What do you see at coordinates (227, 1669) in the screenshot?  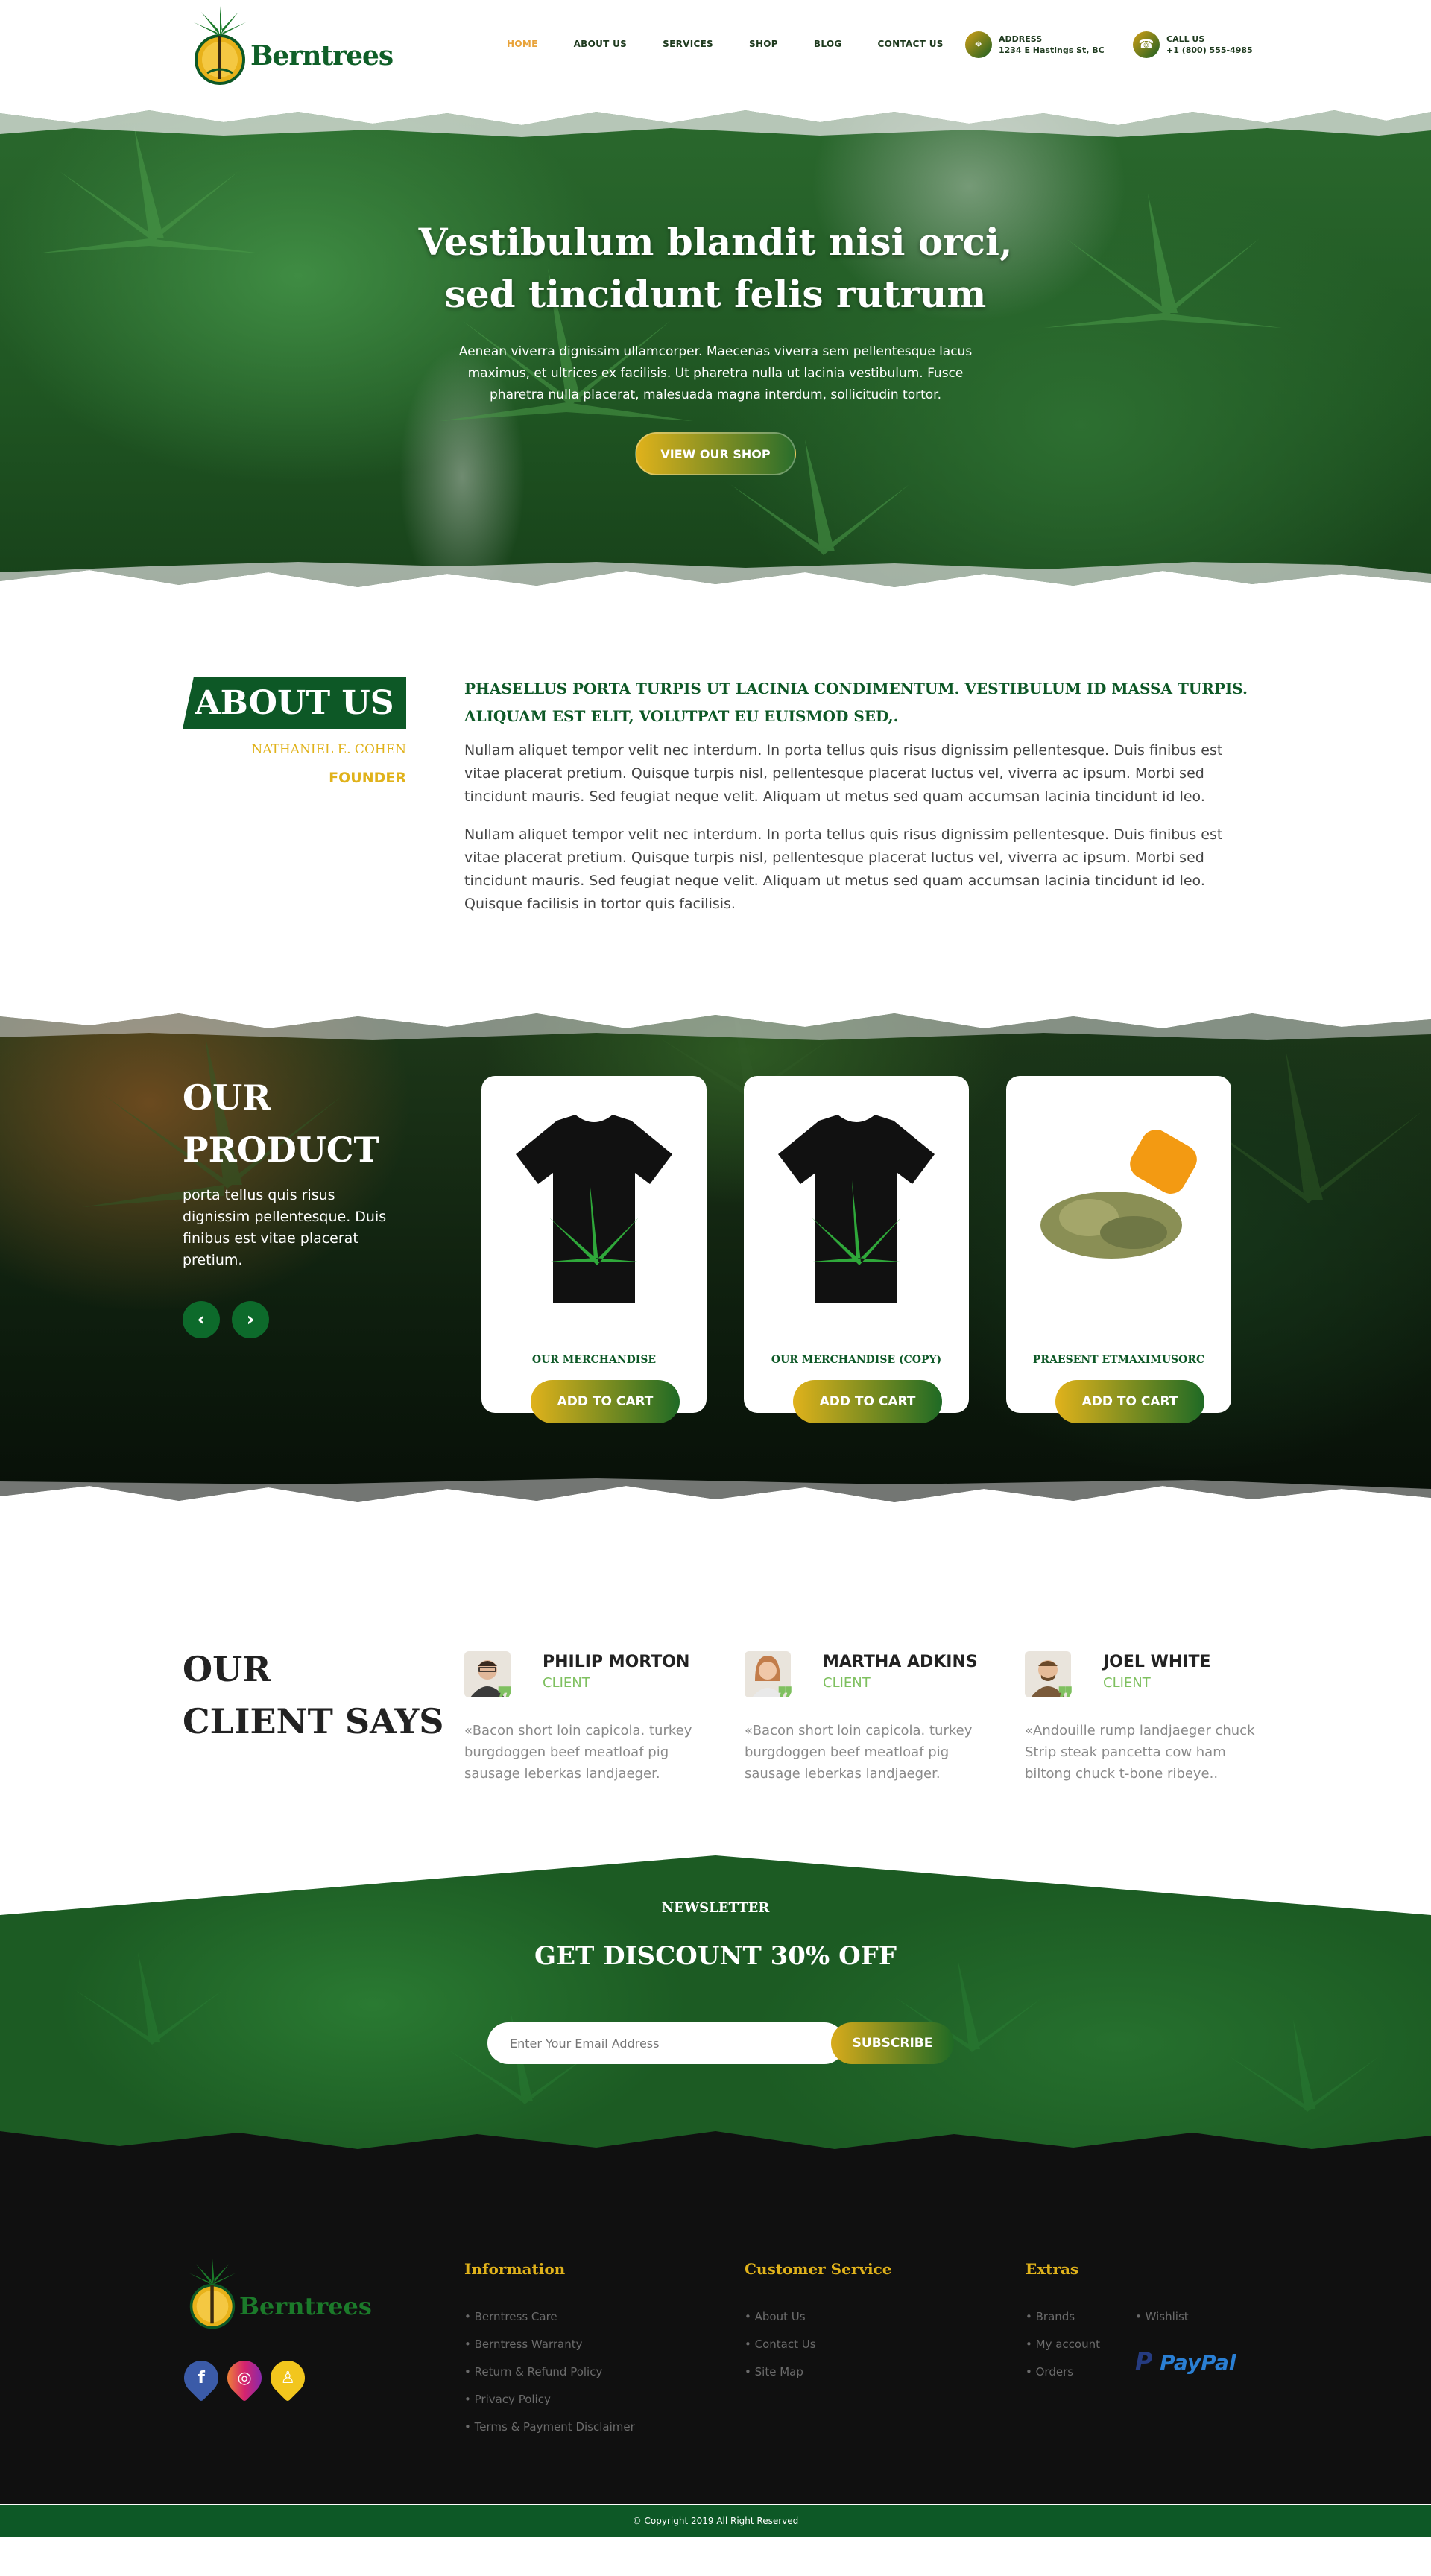 I see `testimonials-title-line1: OUR` at bounding box center [227, 1669].